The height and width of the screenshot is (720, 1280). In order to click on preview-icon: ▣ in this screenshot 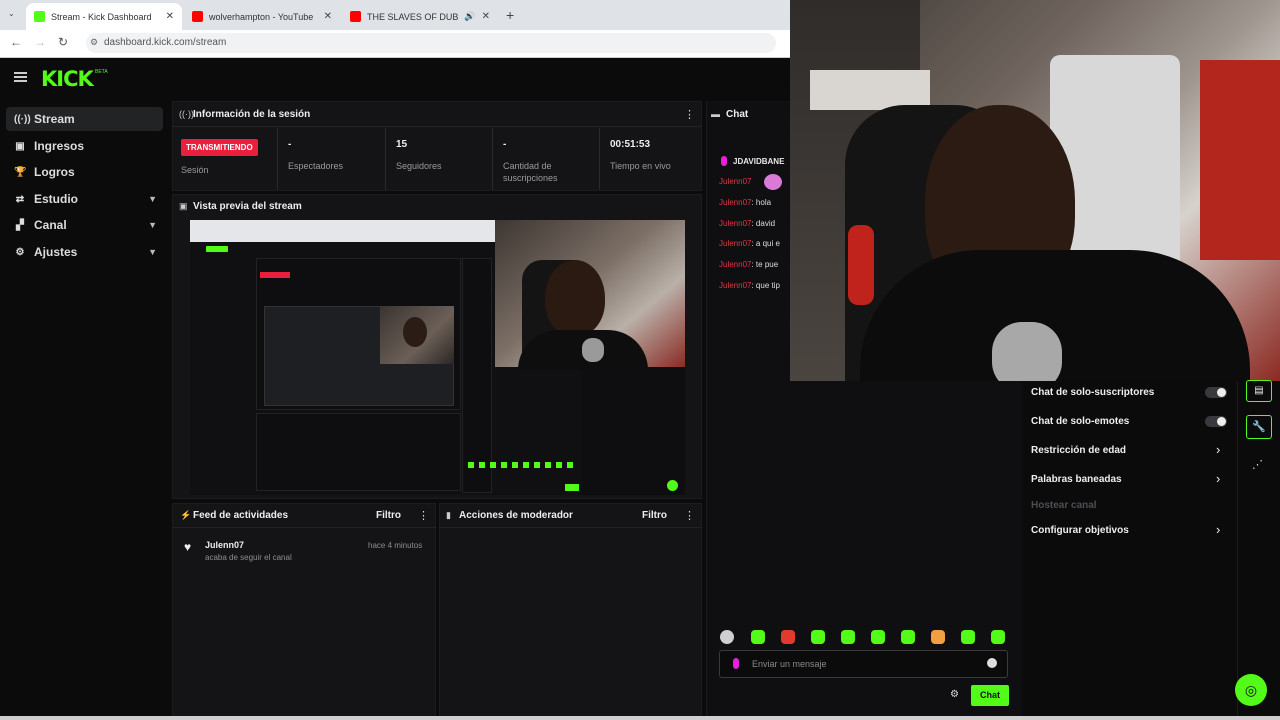, I will do `click(183, 206)`.